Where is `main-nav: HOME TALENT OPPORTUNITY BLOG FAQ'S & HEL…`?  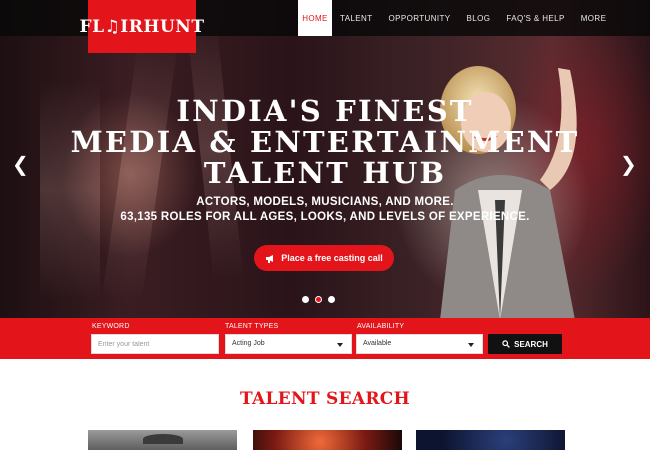 main-nav: HOME TALENT OPPORTUNITY BLOG FAQ'S & HEL… is located at coordinates (456, 18).